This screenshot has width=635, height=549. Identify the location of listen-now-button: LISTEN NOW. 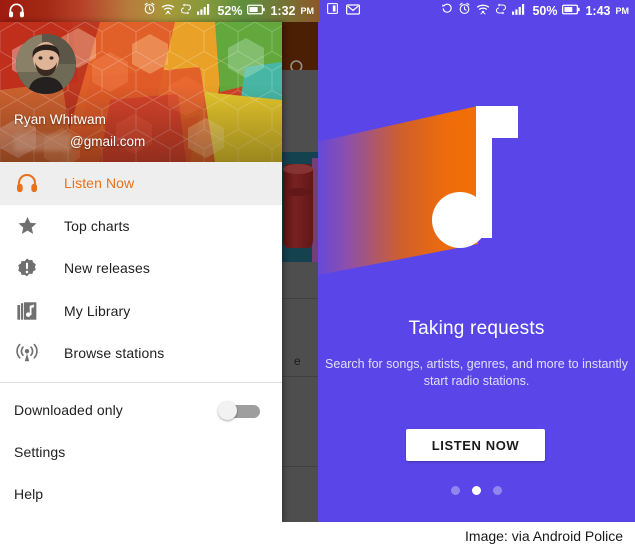
(475, 445).